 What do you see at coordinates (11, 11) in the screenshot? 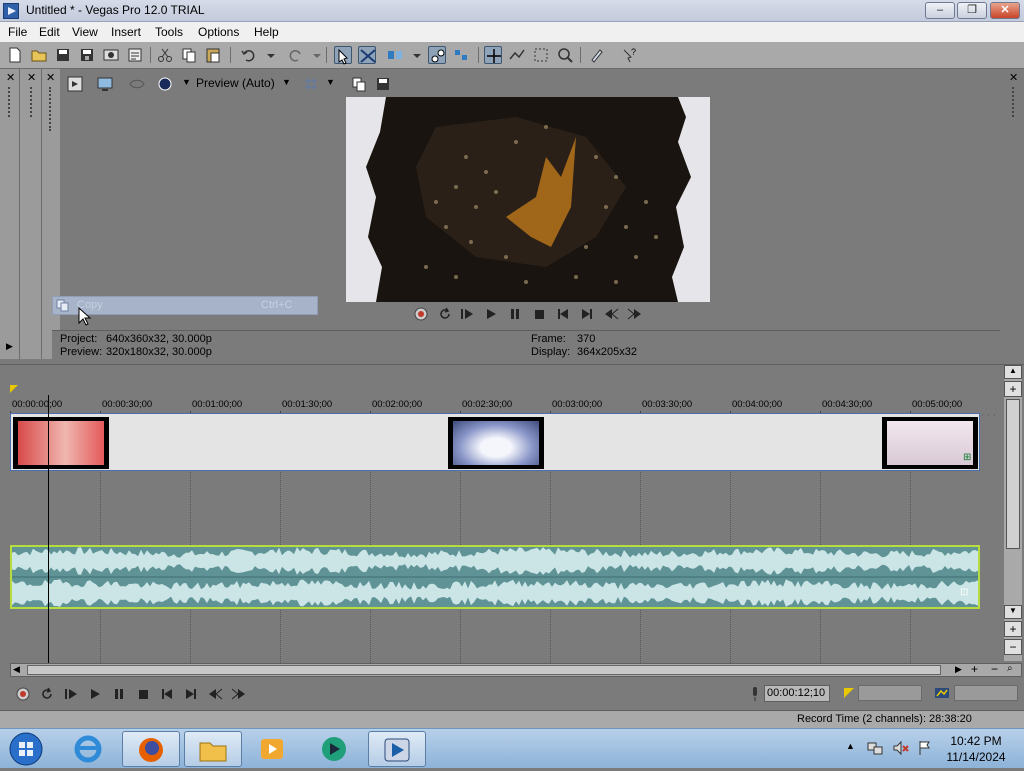
I see `vegas-app-icon` at bounding box center [11, 11].